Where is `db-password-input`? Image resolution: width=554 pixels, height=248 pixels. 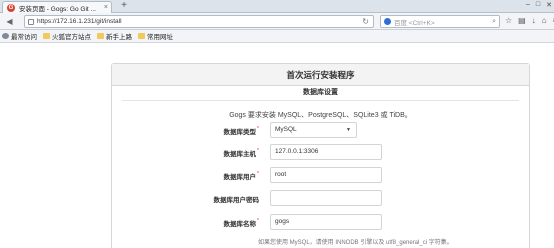 db-password-input is located at coordinates (326, 198).